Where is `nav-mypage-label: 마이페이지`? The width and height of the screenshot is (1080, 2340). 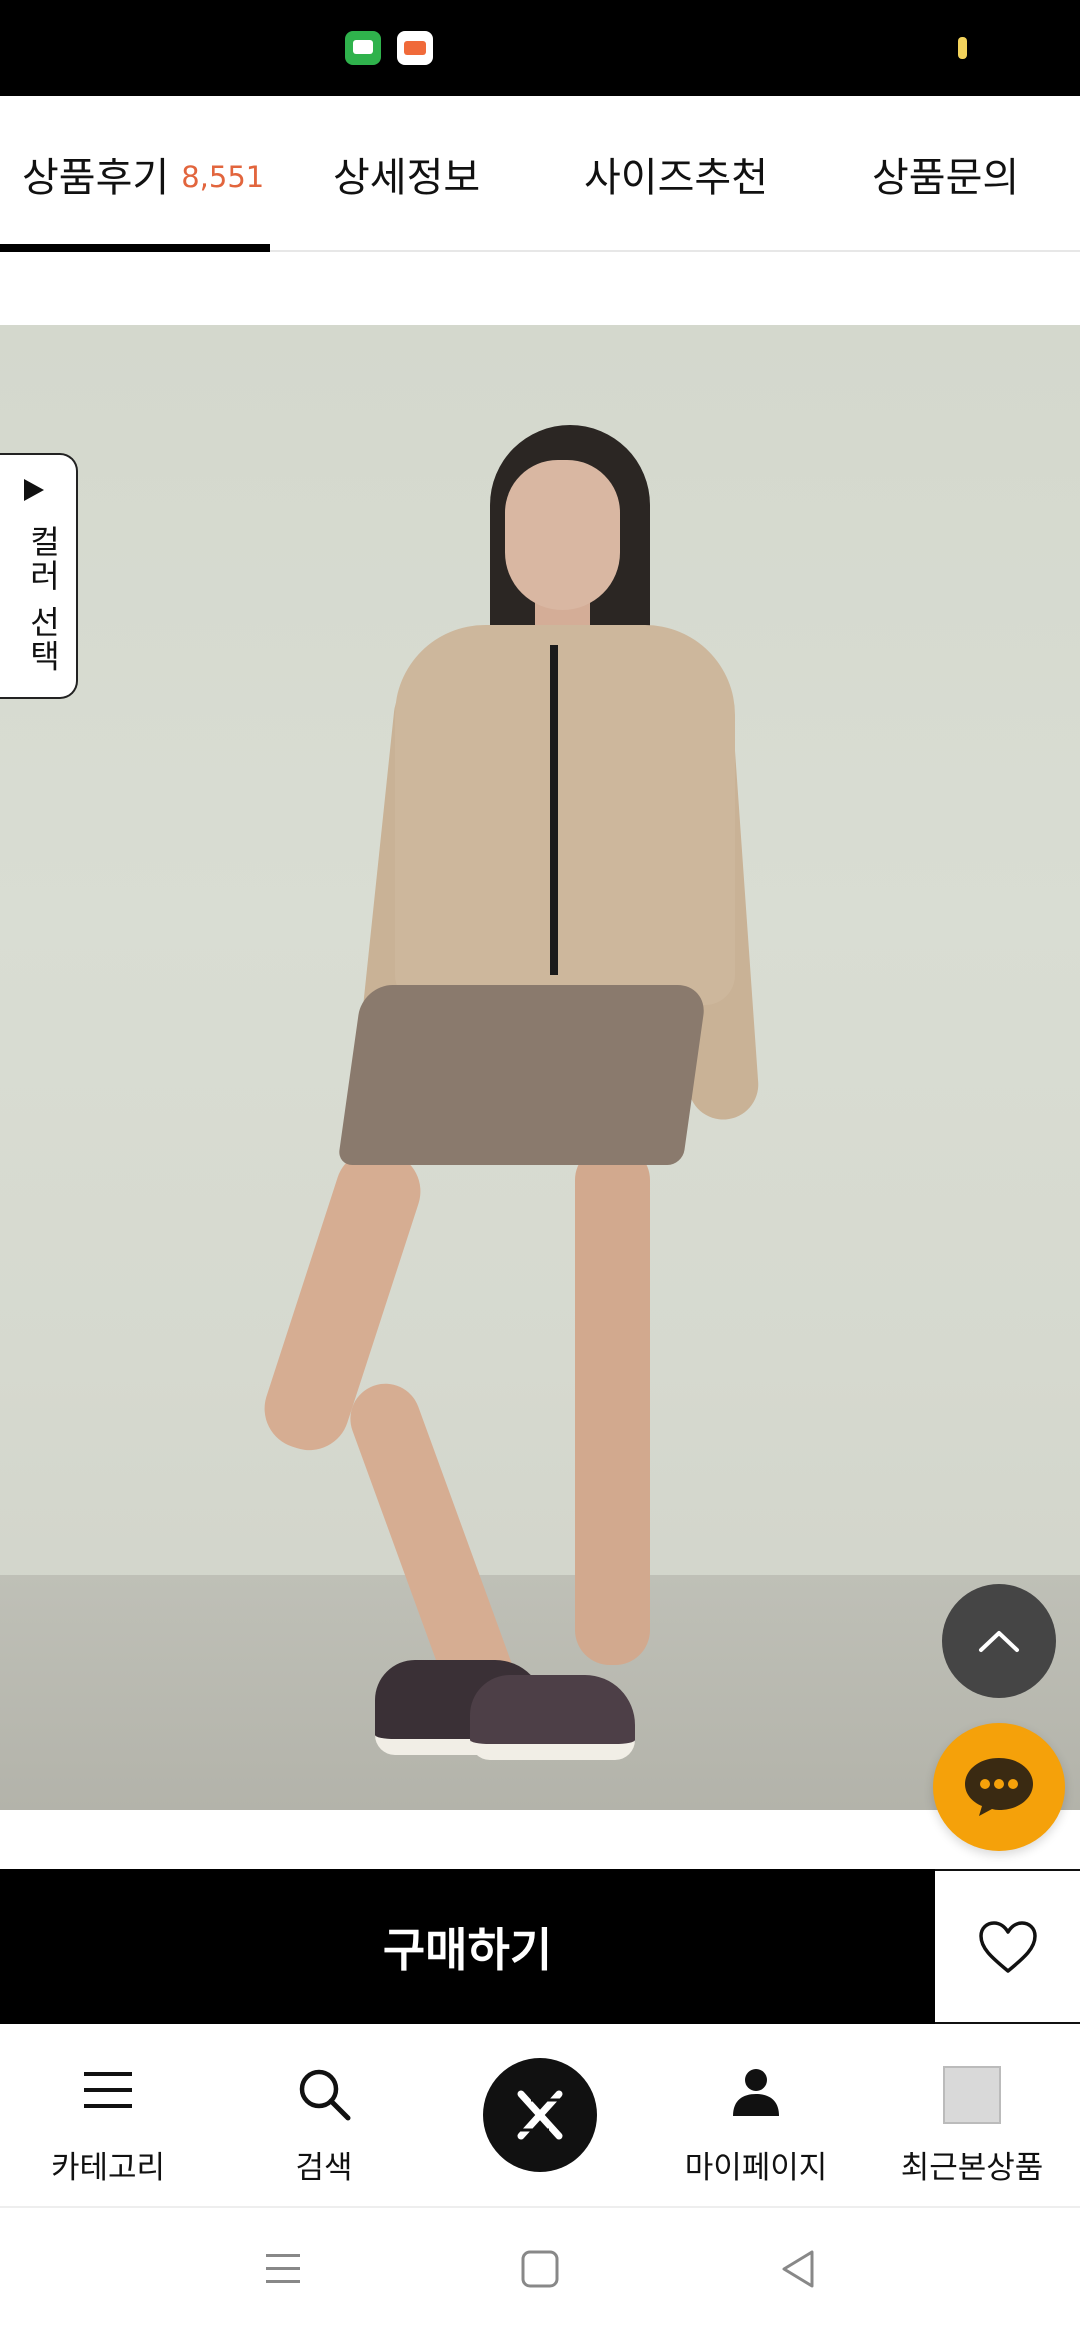 nav-mypage-label: 마이페이지 is located at coordinates (756, 2168).